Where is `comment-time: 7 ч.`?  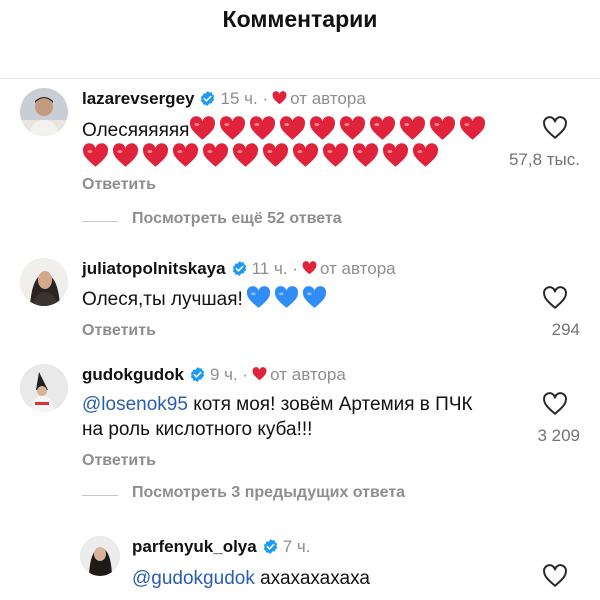
comment-time: 7 ч. is located at coordinates (296, 546).